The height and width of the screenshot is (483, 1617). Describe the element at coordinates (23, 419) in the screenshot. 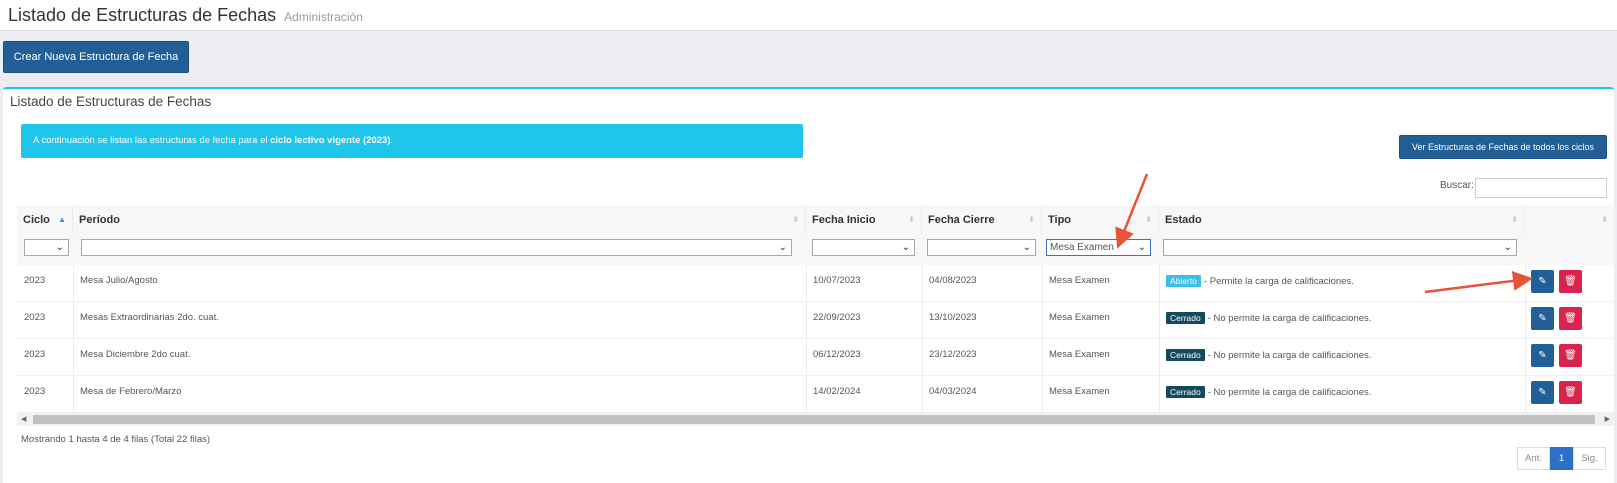

I see `scroll-left-icon: ◀` at that location.